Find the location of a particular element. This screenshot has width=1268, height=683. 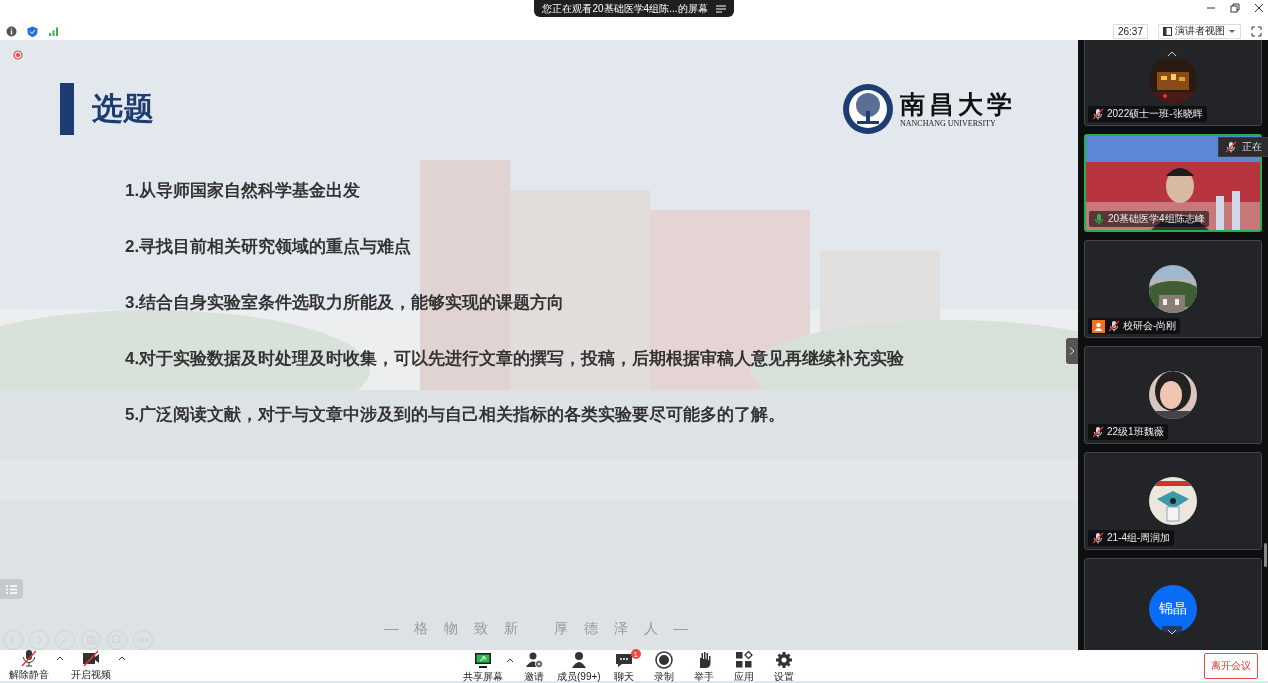

members-icon is located at coordinates (578, 660).